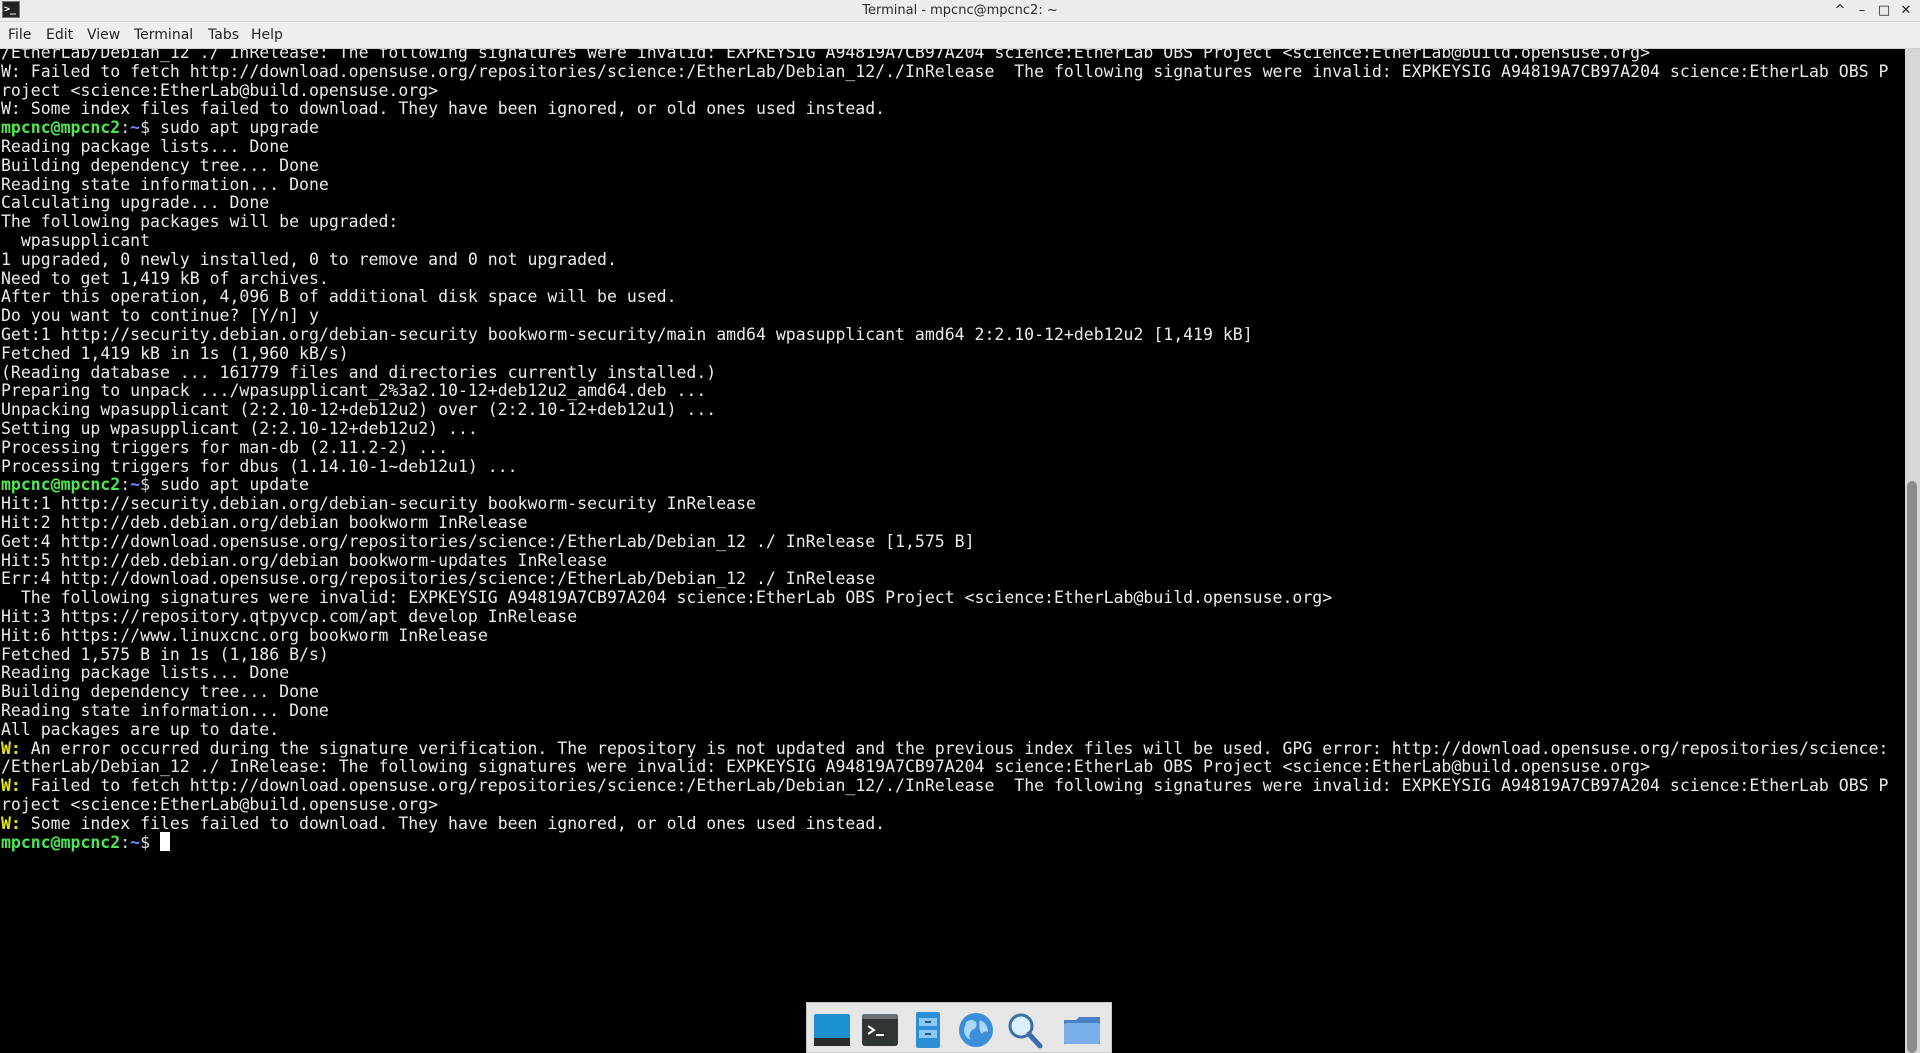 This screenshot has width=1920, height=1053. What do you see at coordinates (19, 35) in the screenshot?
I see `menu-file: File` at bounding box center [19, 35].